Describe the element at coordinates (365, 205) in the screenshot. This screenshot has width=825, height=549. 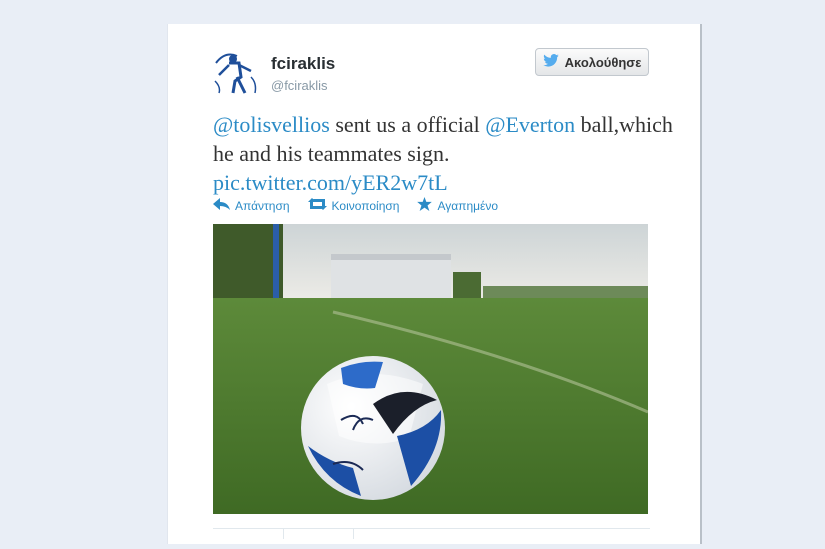
I see `retweet-label: Κοινοποίηση` at that location.